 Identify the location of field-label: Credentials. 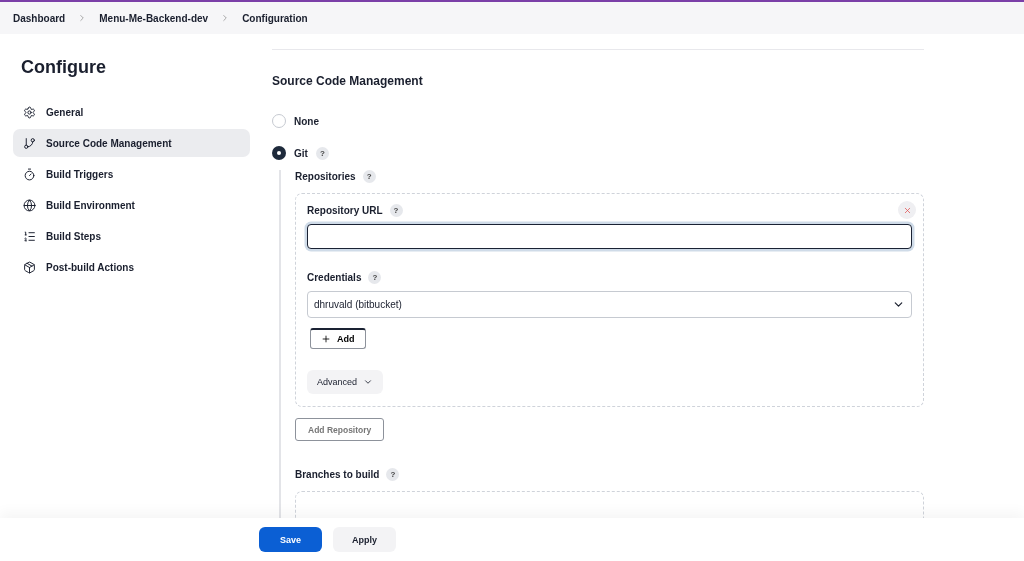
(334, 277).